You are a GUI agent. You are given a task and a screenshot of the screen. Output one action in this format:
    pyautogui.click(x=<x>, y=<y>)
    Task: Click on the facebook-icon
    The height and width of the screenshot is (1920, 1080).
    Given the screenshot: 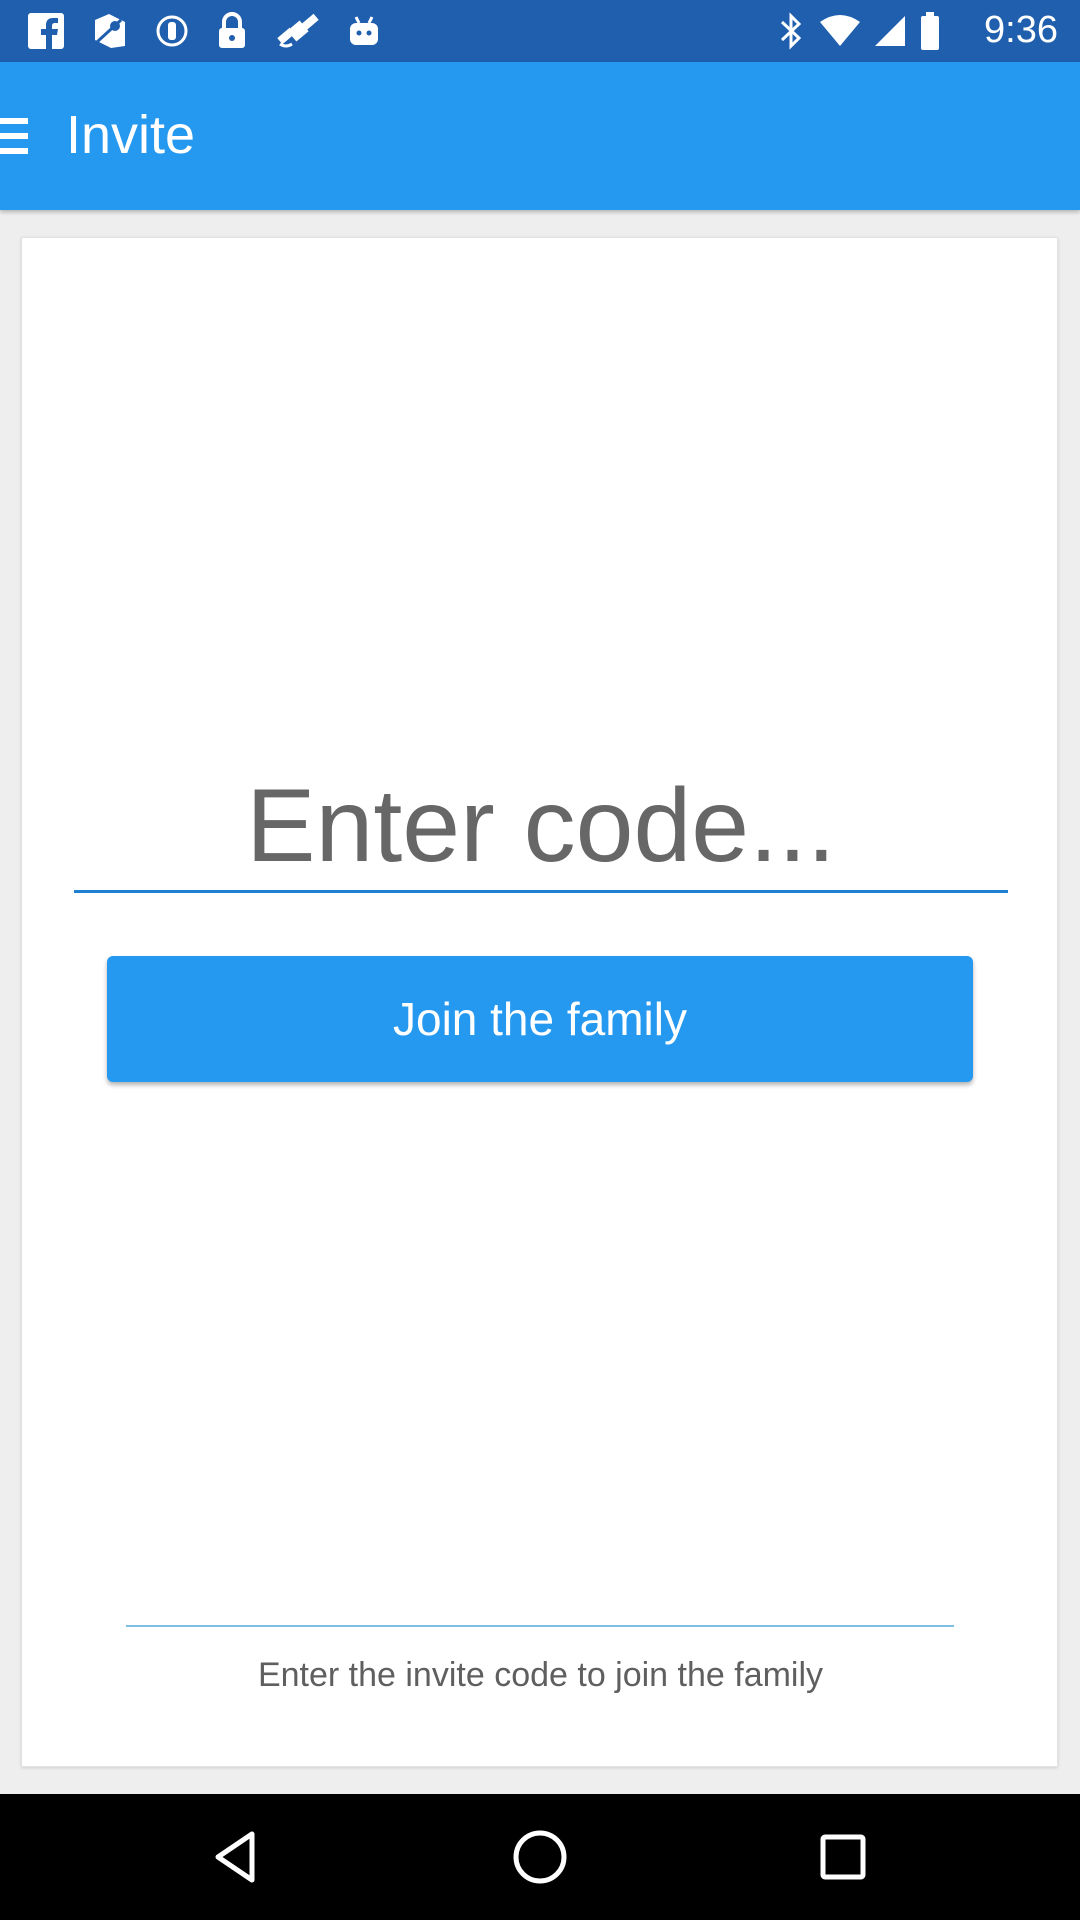 What is the action you would take?
    pyautogui.click(x=46, y=31)
    